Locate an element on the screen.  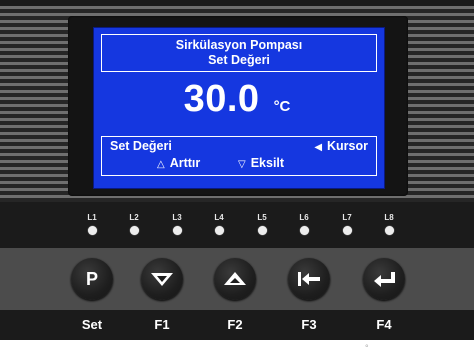
led-label: L7 is located at coordinates (347, 217).